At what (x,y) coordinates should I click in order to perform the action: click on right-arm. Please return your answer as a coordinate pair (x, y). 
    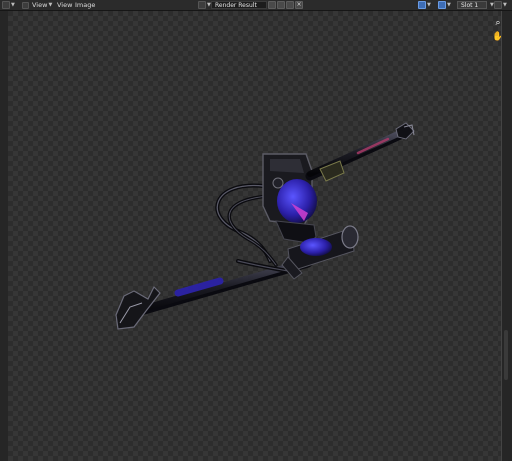
    Looking at the image, I should click on (360, 152).